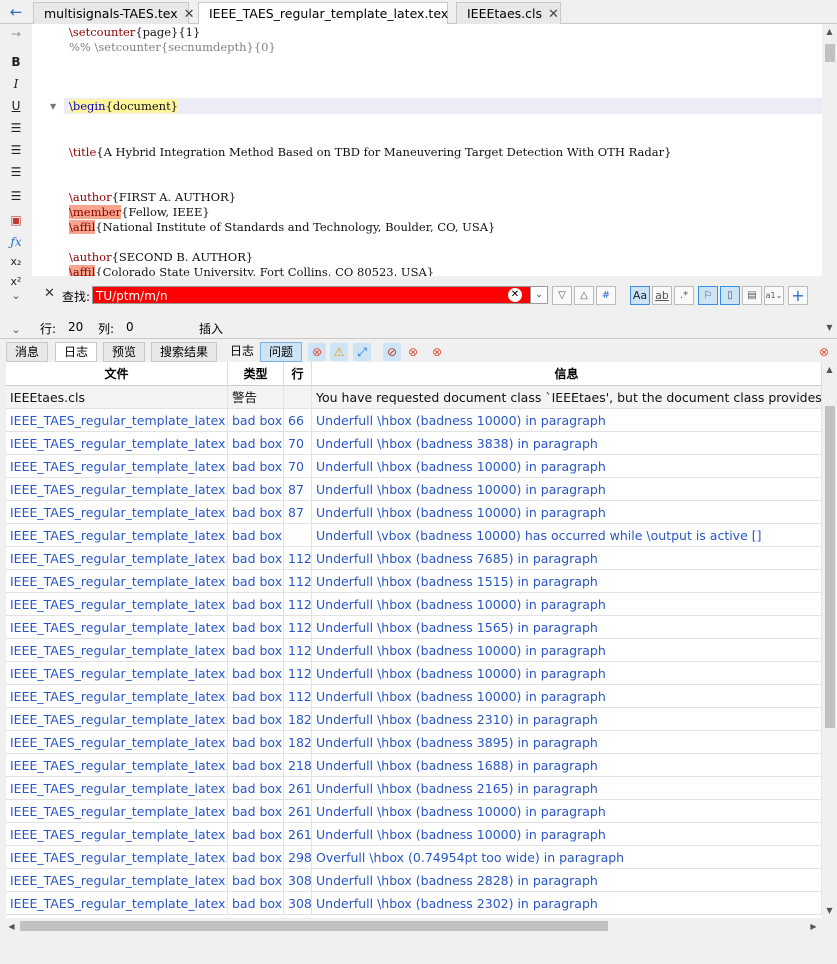  Describe the element at coordinates (114, 13) in the screenshot. I see `tab-multisignals: multisignals-TAES.tex ✕` at that location.